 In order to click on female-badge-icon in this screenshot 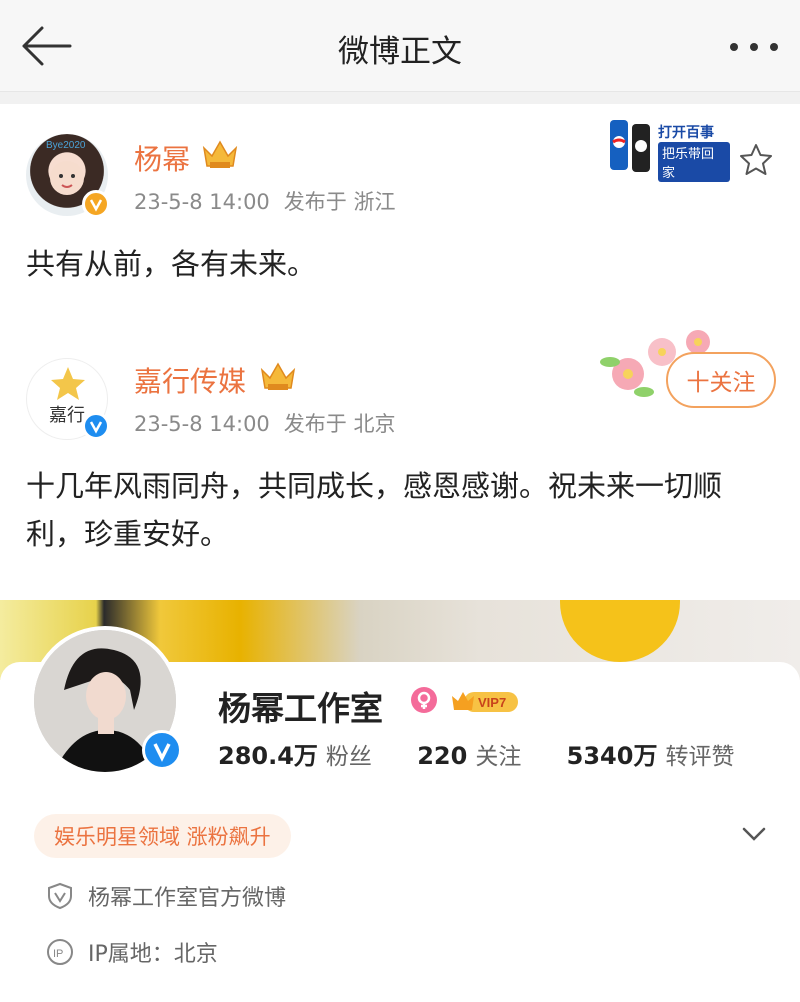, I will do `click(424, 700)`.